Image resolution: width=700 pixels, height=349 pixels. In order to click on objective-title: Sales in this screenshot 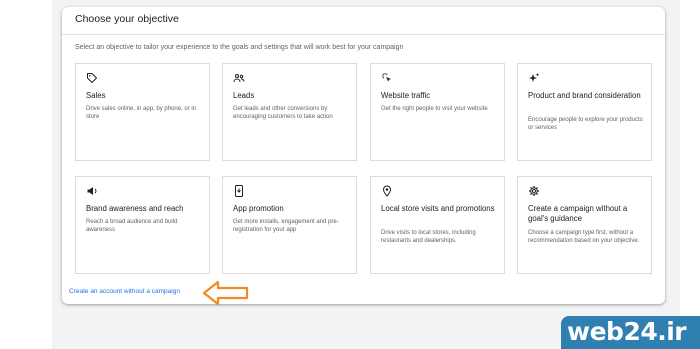, I will do `click(96, 95)`.